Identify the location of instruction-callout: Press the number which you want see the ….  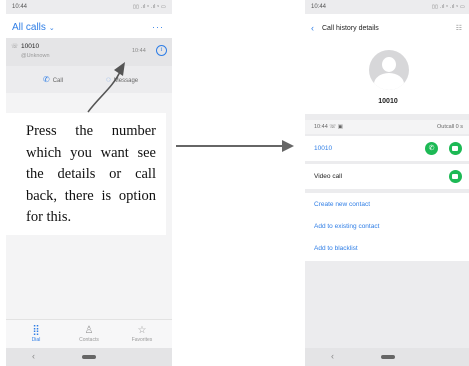
(86, 174).